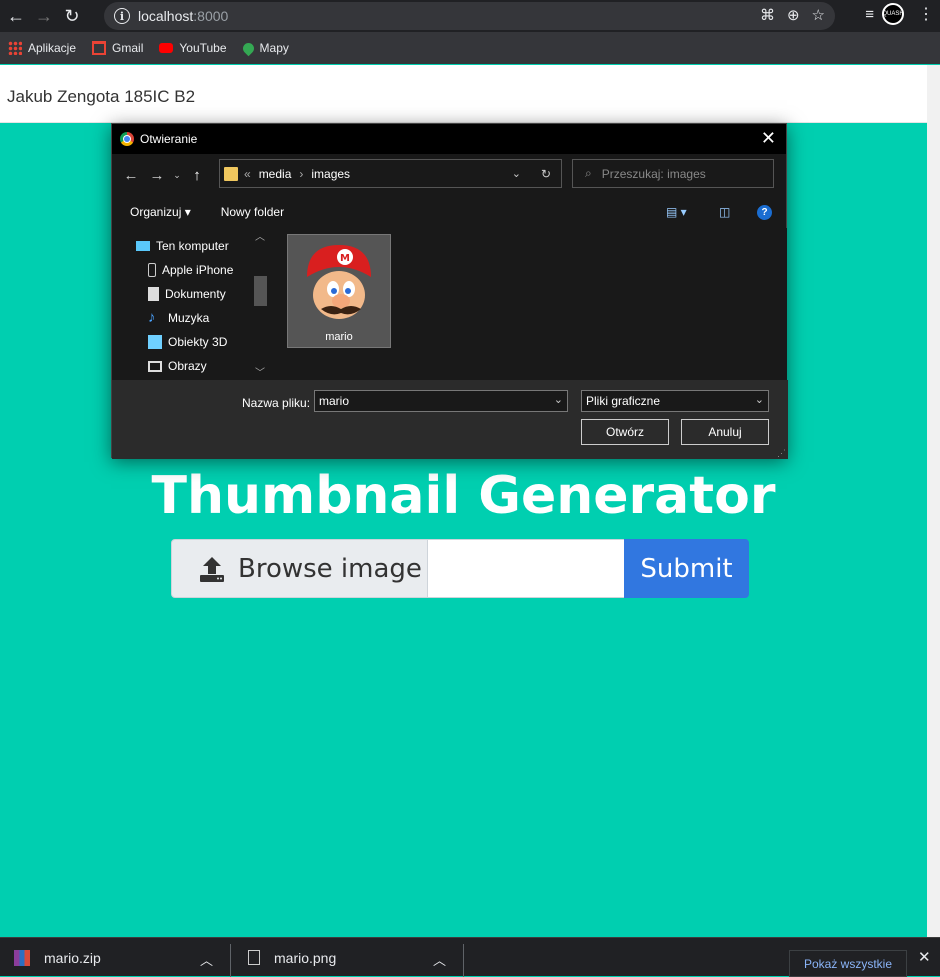 This screenshot has height=977, width=940. Describe the element at coordinates (330, 568) in the screenshot. I see `browse-label: Browse image` at that location.